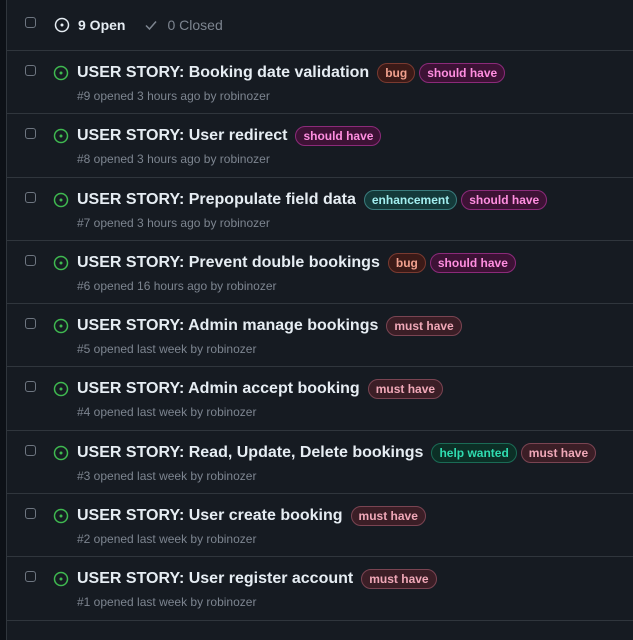 Image resolution: width=633 pixels, height=640 pixels. I want to click on issue-title-link: USER STORY: User create booking, so click(210, 516).